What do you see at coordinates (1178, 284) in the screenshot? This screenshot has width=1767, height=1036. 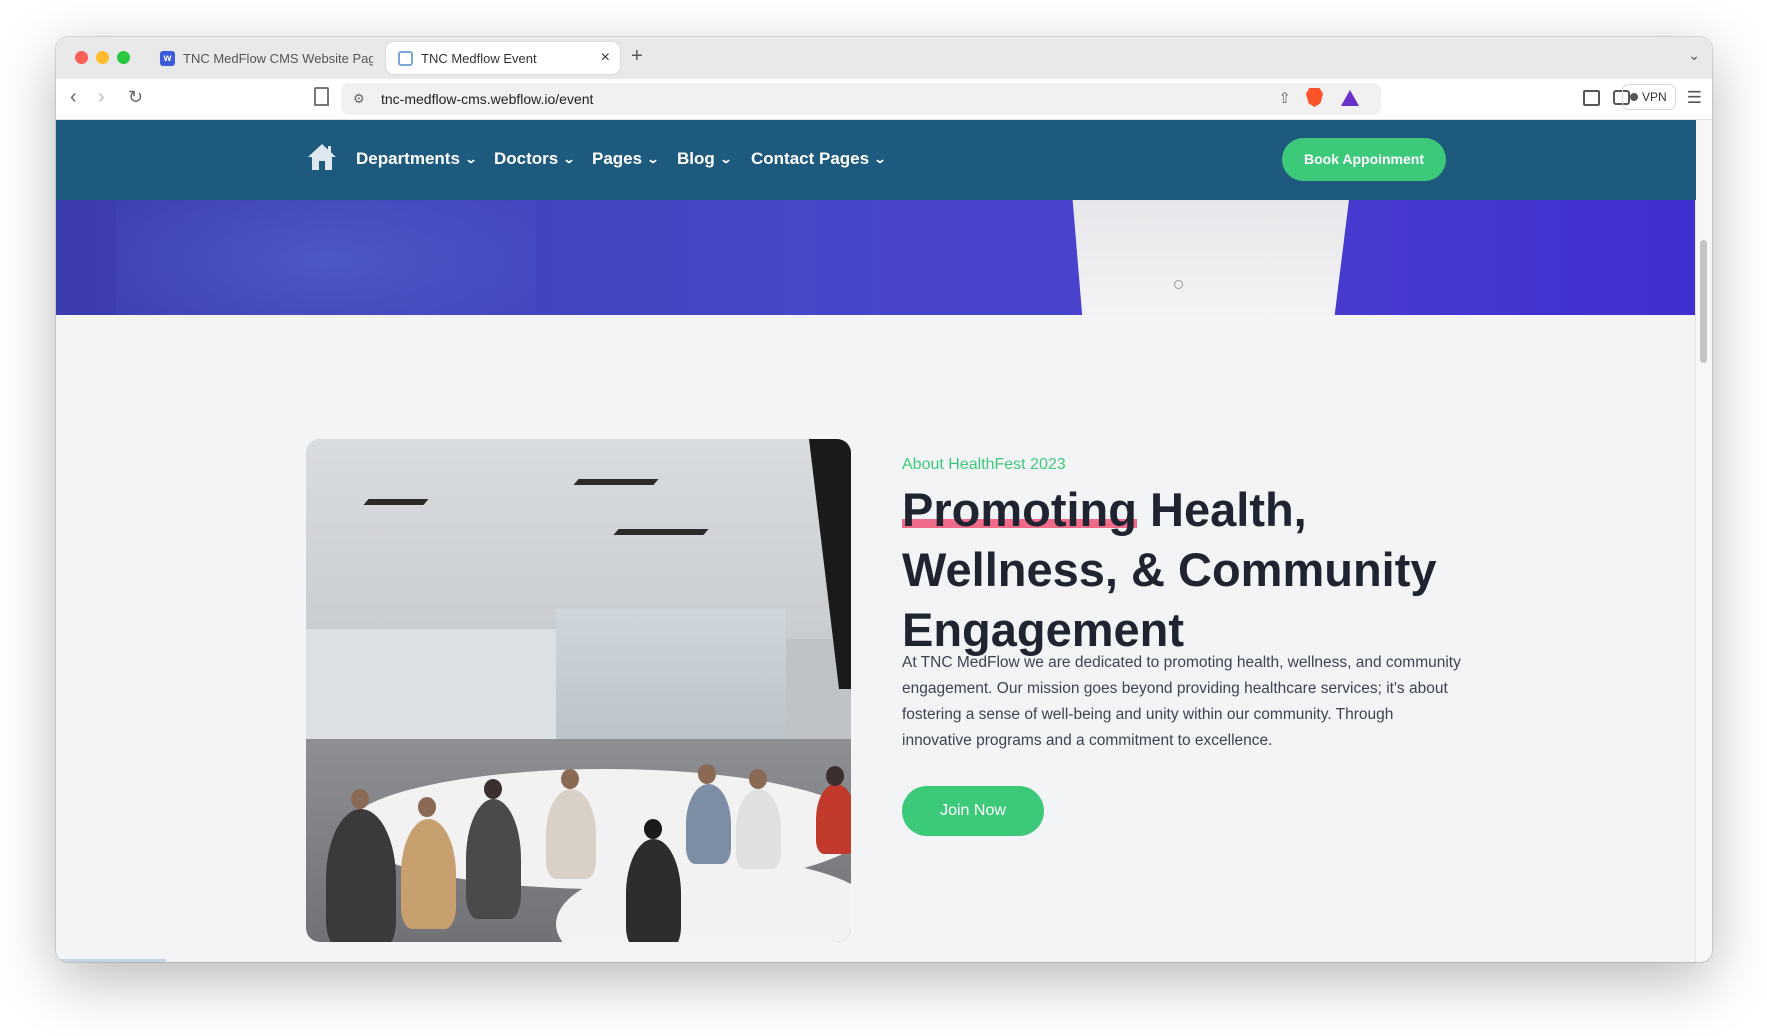 I see `coat-button` at bounding box center [1178, 284].